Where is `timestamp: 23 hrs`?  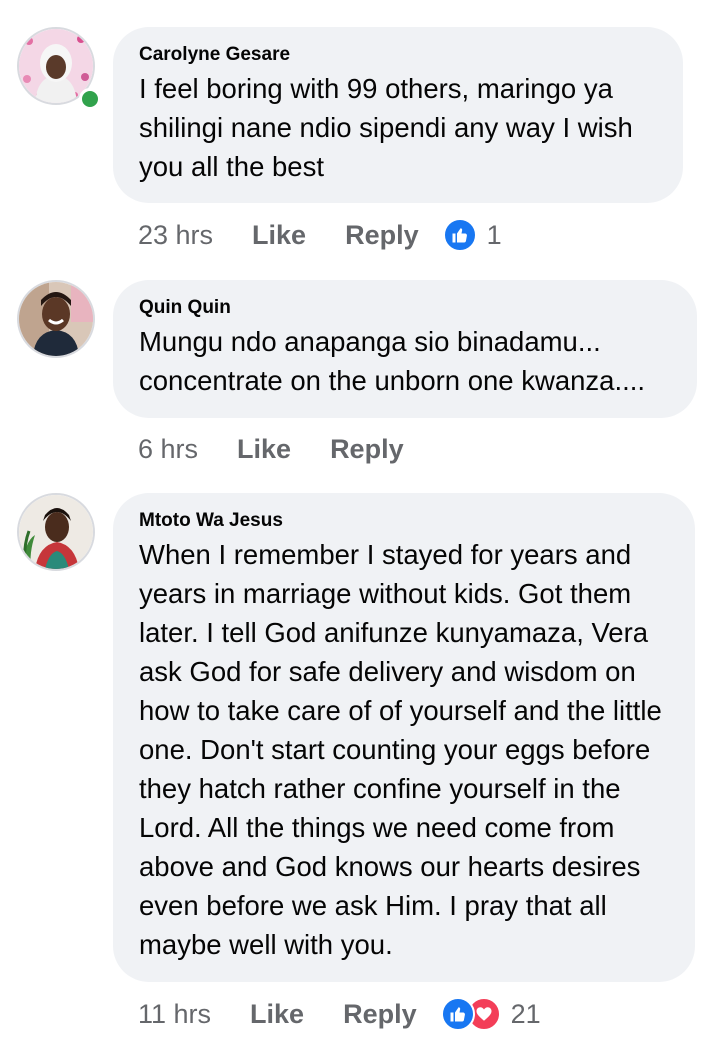
timestamp: 23 hrs is located at coordinates (175, 235).